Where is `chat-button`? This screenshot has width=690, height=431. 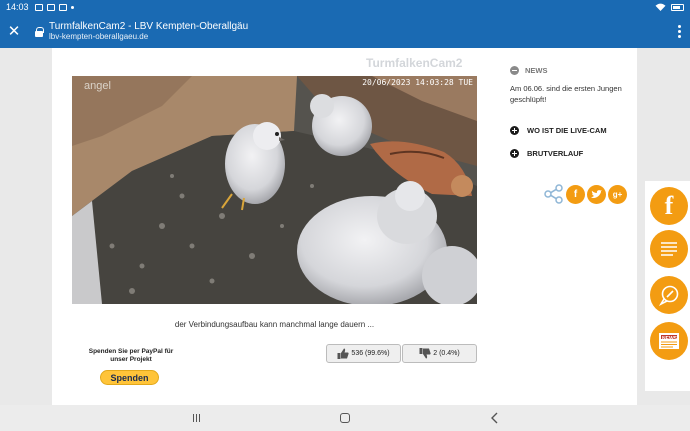 chat-button is located at coordinates (669, 295).